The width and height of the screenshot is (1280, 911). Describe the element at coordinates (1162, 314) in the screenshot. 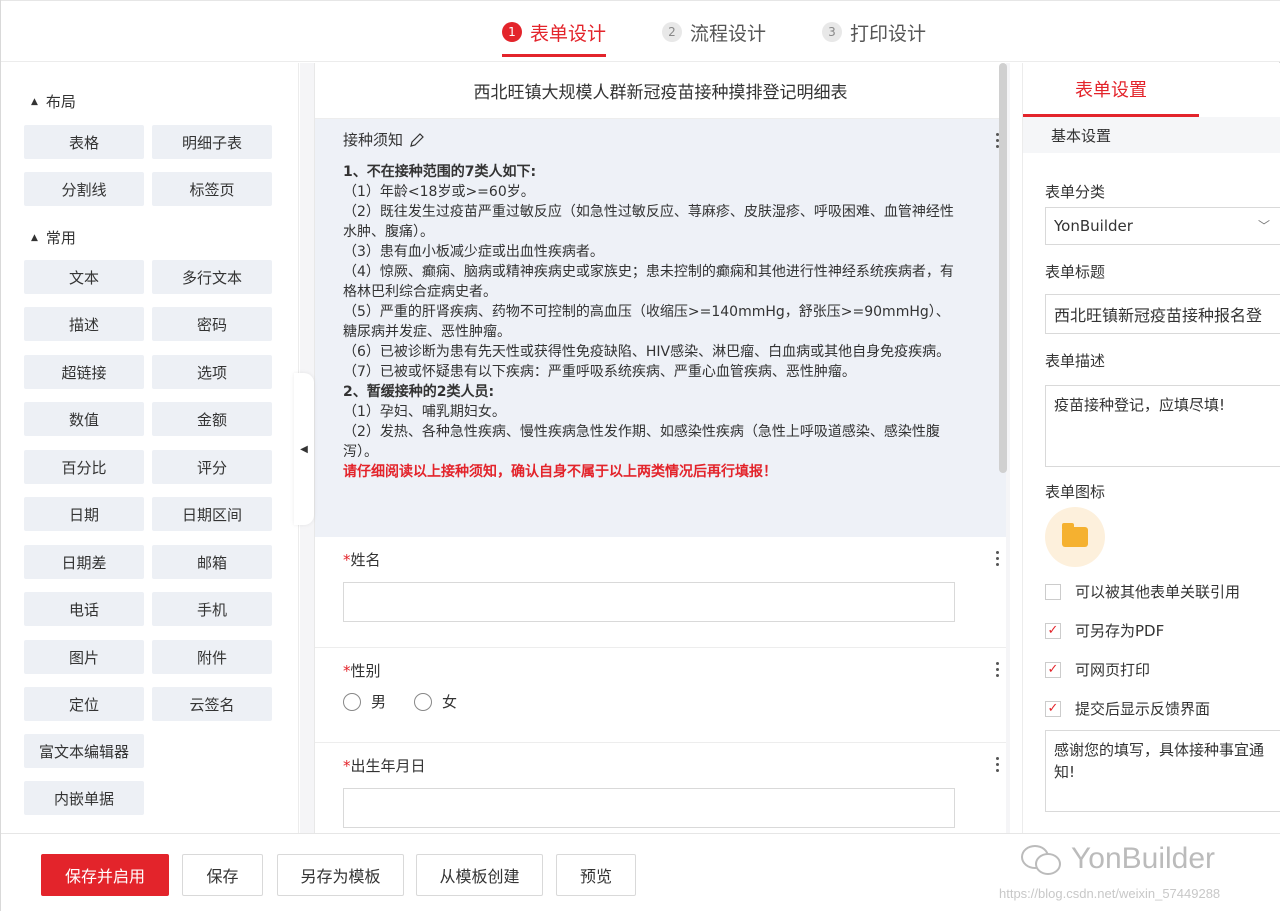

I see `title-input: 西北旺镇新冠疫苗接种报名登` at that location.